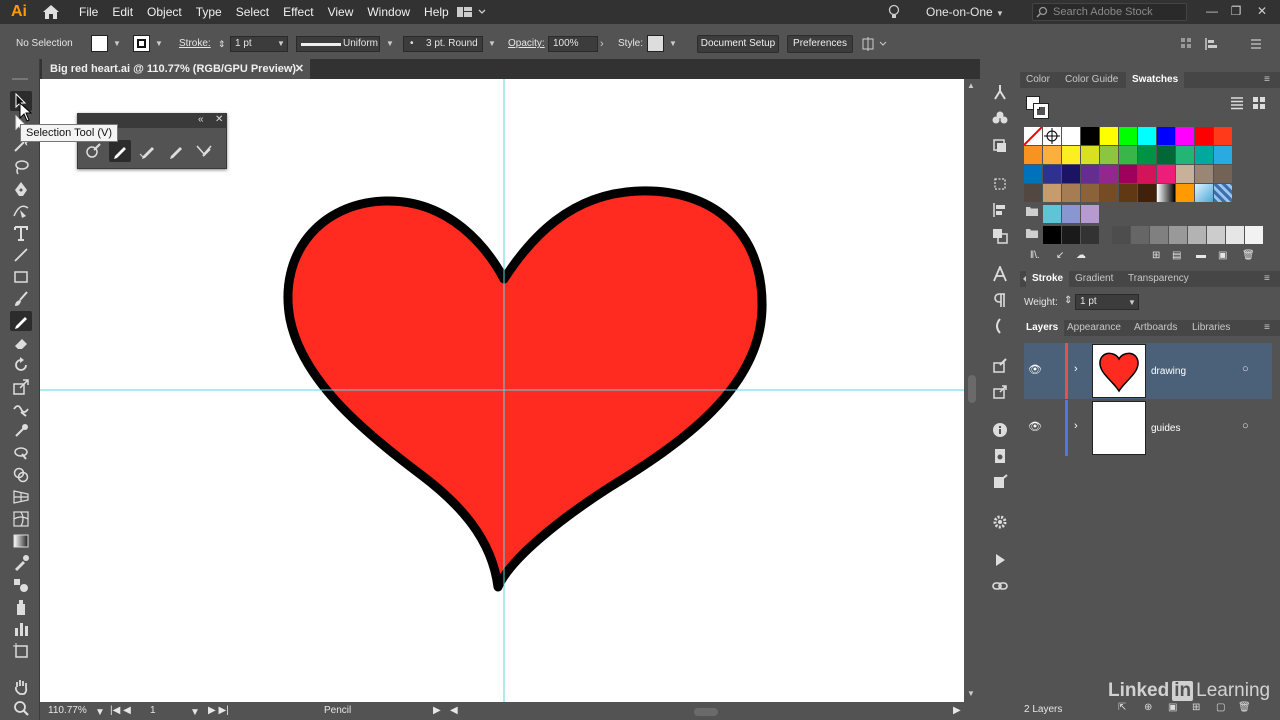 Image resolution: width=1280 pixels, height=720 pixels. What do you see at coordinates (1109, 12) in the screenshot?
I see `search-stock-input: Search Adobe Stock` at bounding box center [1109, 12].